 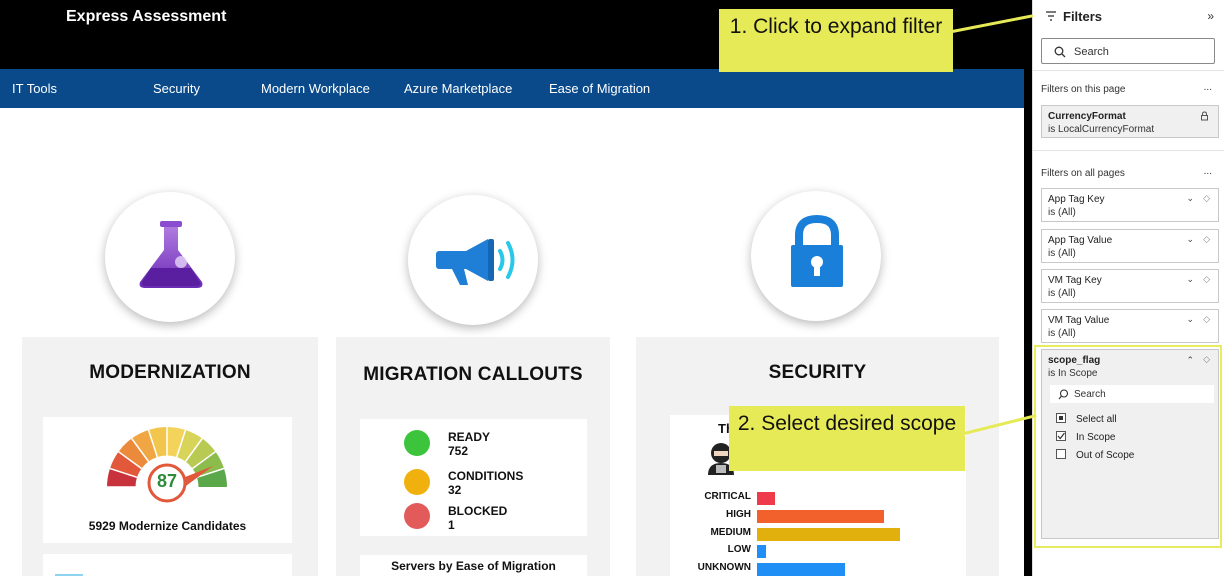 What do you see at coordinates (1091, 52) in the screenshot?
I see `search-placeholder: Search` at bounding box center [1091, 52].